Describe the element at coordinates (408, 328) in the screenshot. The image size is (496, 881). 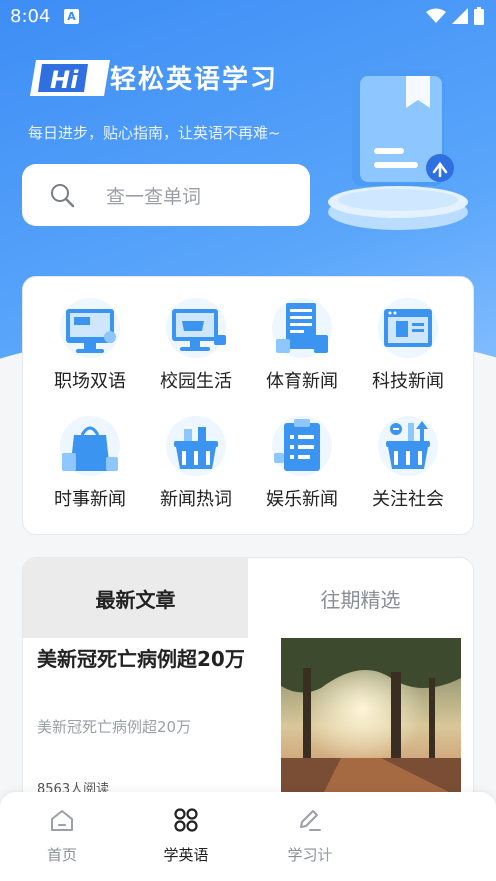
I see `tech-icon` at that location.